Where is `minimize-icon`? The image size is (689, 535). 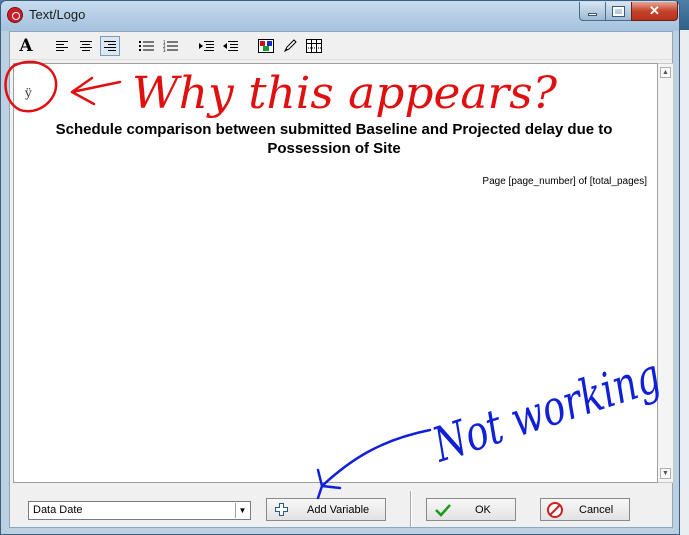 minimize-icon is located at coordinates (592, 14).